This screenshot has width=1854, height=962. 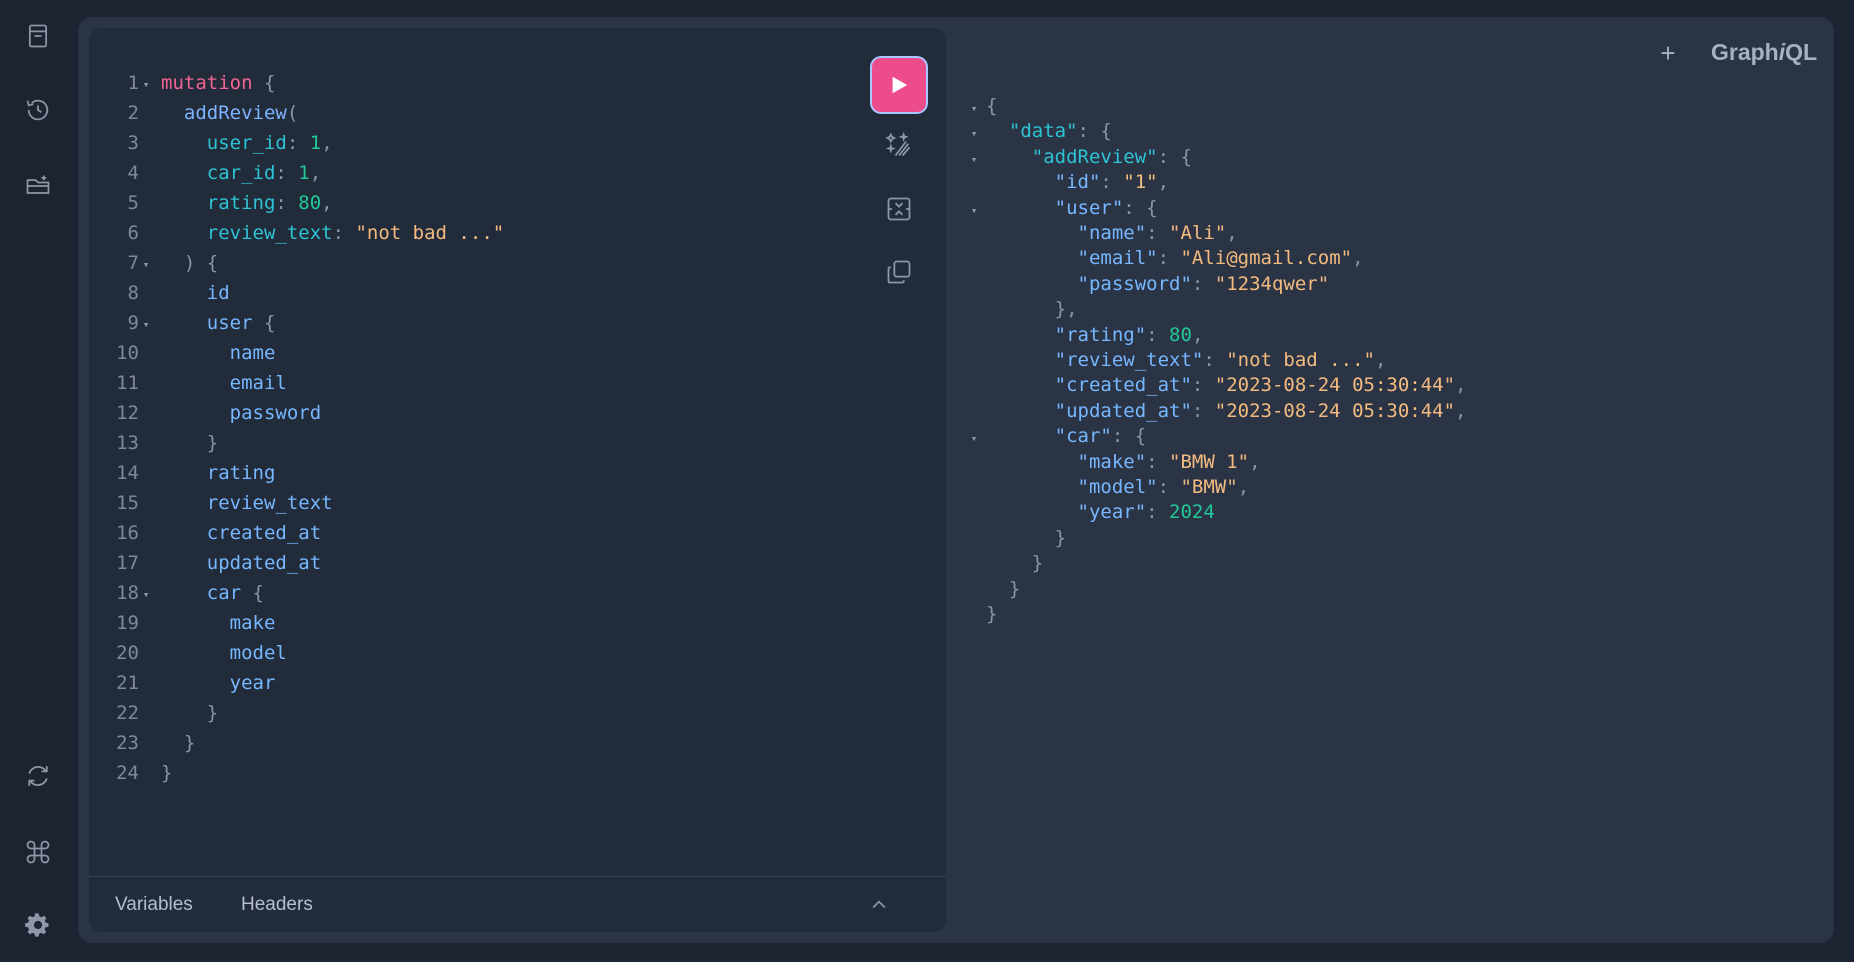 What do you see at coordinates (218, 173) in the screenshot?
I see `code-token: car_id` at bounding box center [218, 173].